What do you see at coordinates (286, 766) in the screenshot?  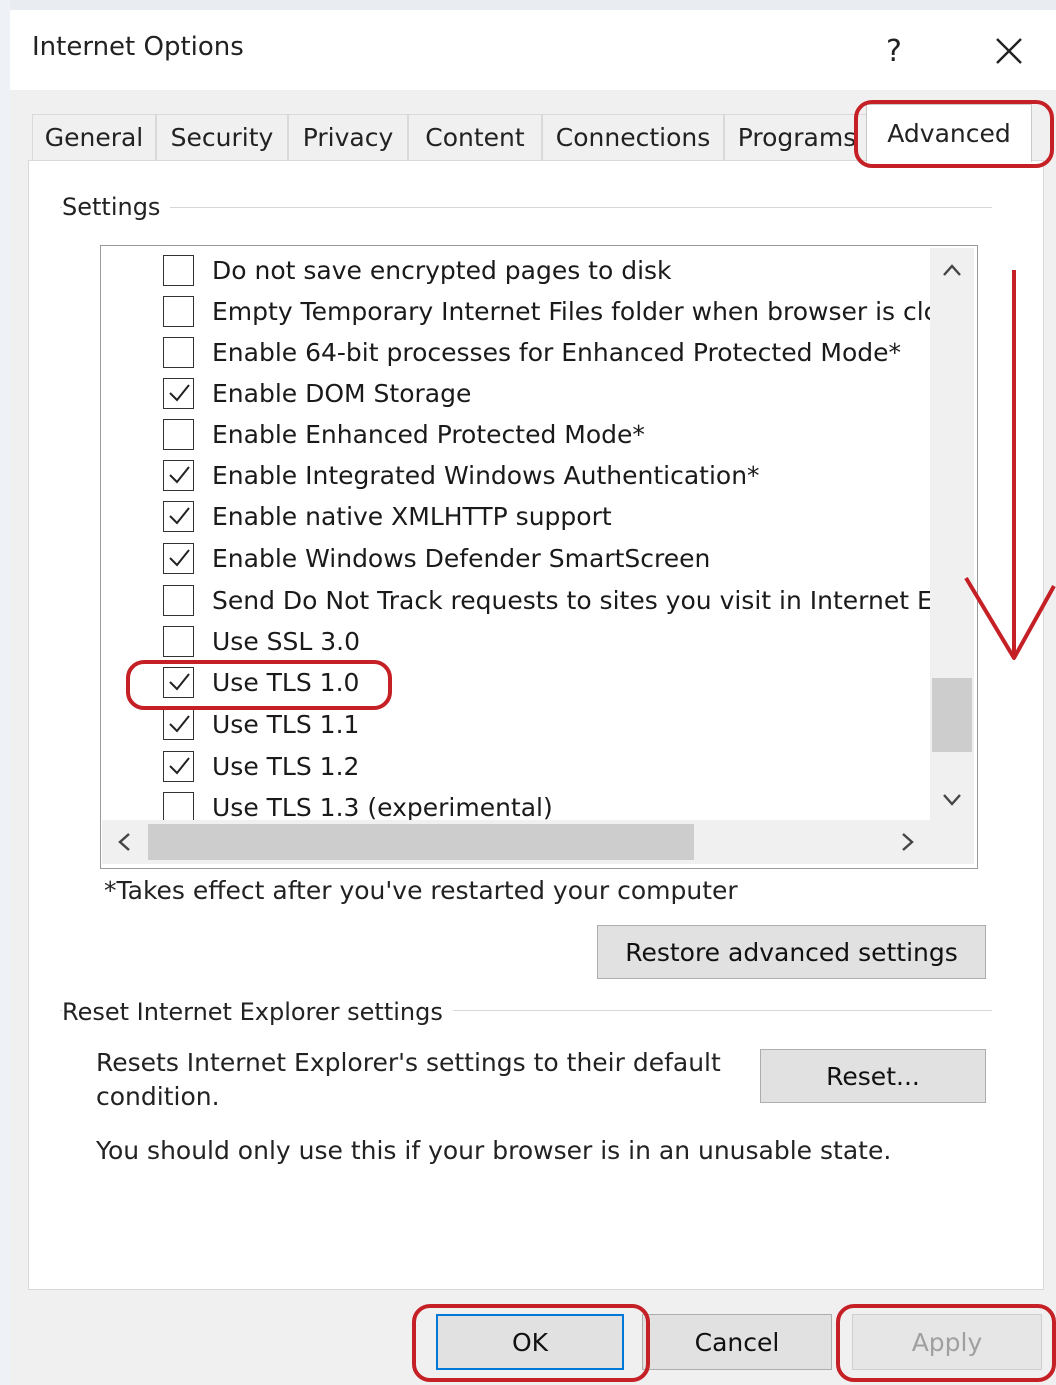 I see `setting-label: Use TLS 1.2` at bounding box center [286, 766].